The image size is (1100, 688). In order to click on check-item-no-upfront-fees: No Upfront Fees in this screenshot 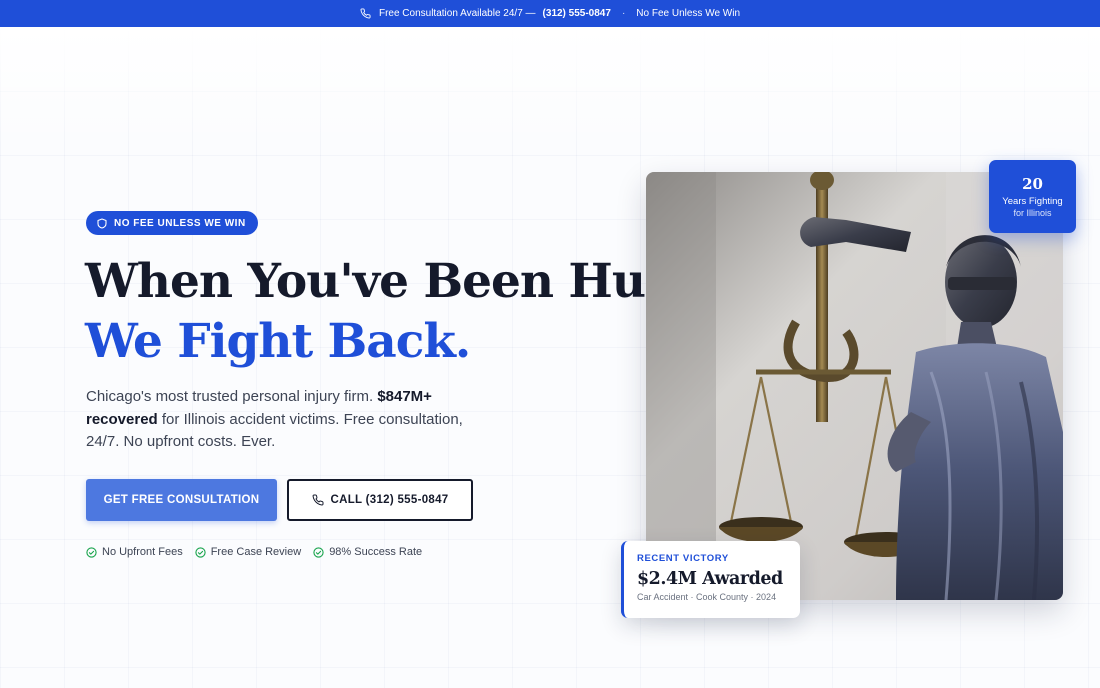, I will do `click(134, 552)`.